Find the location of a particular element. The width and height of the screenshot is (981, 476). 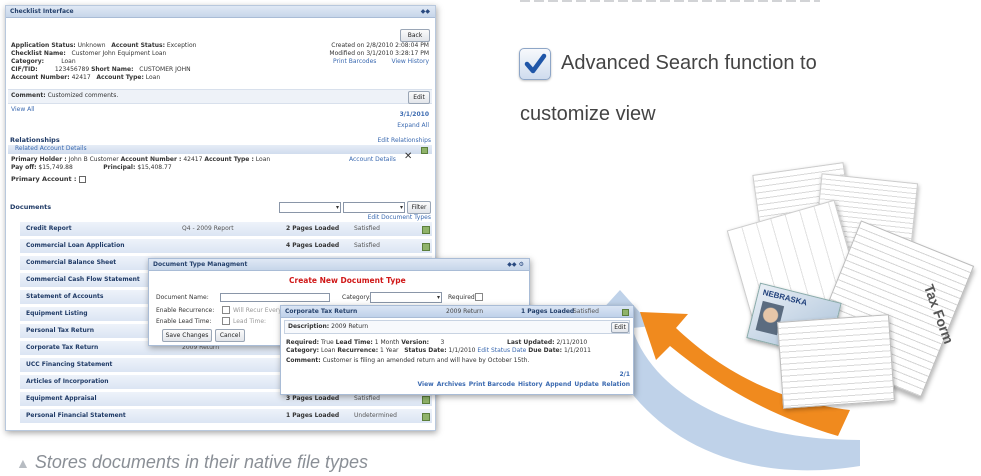

last-updated: Last Updated: 2/11/2010 is located at coordinates (547, 342).